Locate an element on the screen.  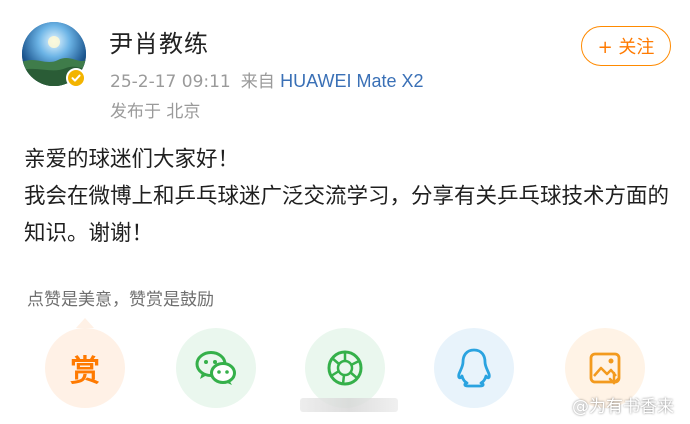
moments-share-button is located at coordinates (345, 368).